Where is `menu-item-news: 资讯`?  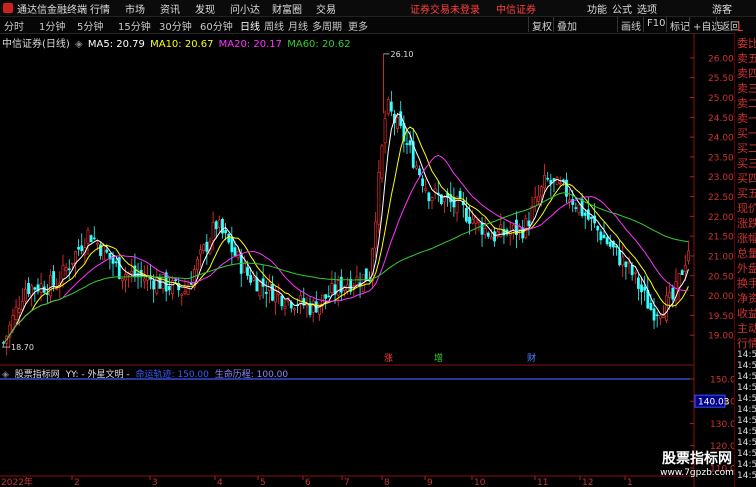
menu-item-news: 资讯 is located at coordinates (170, 8).